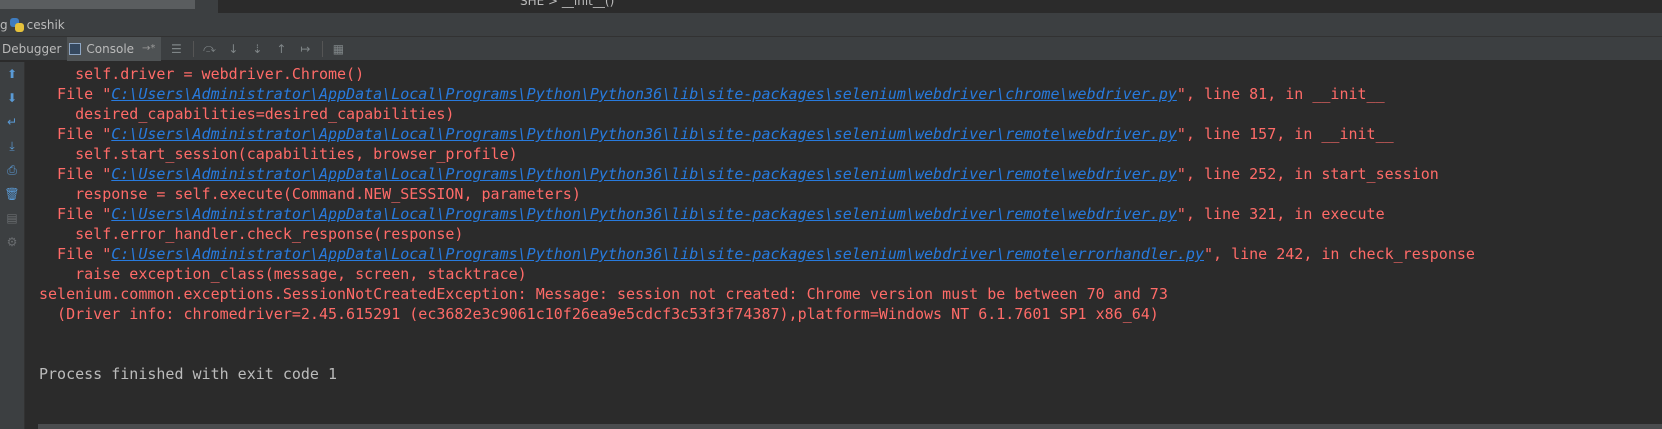 The width and height of the screenshot is (1662, 429). I want to click on top-strip: SHE > __init__(), so click(831, 6).